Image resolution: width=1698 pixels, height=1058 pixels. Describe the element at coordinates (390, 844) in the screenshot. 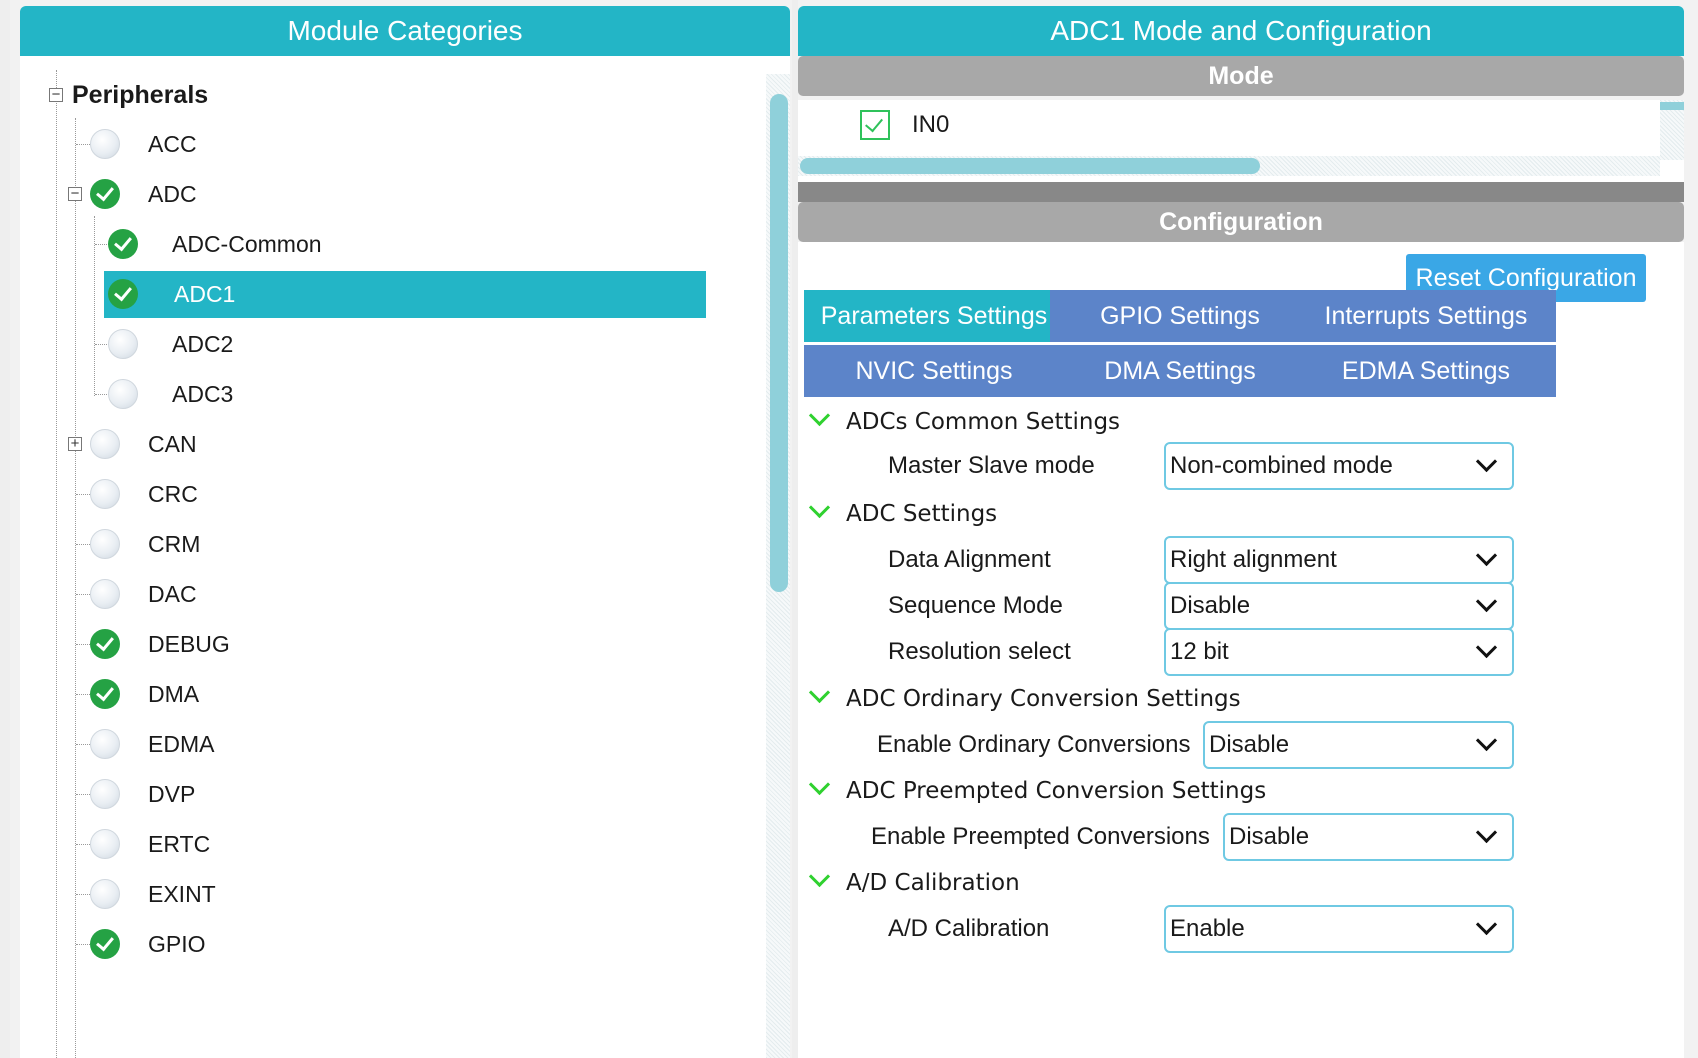

I see `tree-item-ertc: ERTC` at that location.